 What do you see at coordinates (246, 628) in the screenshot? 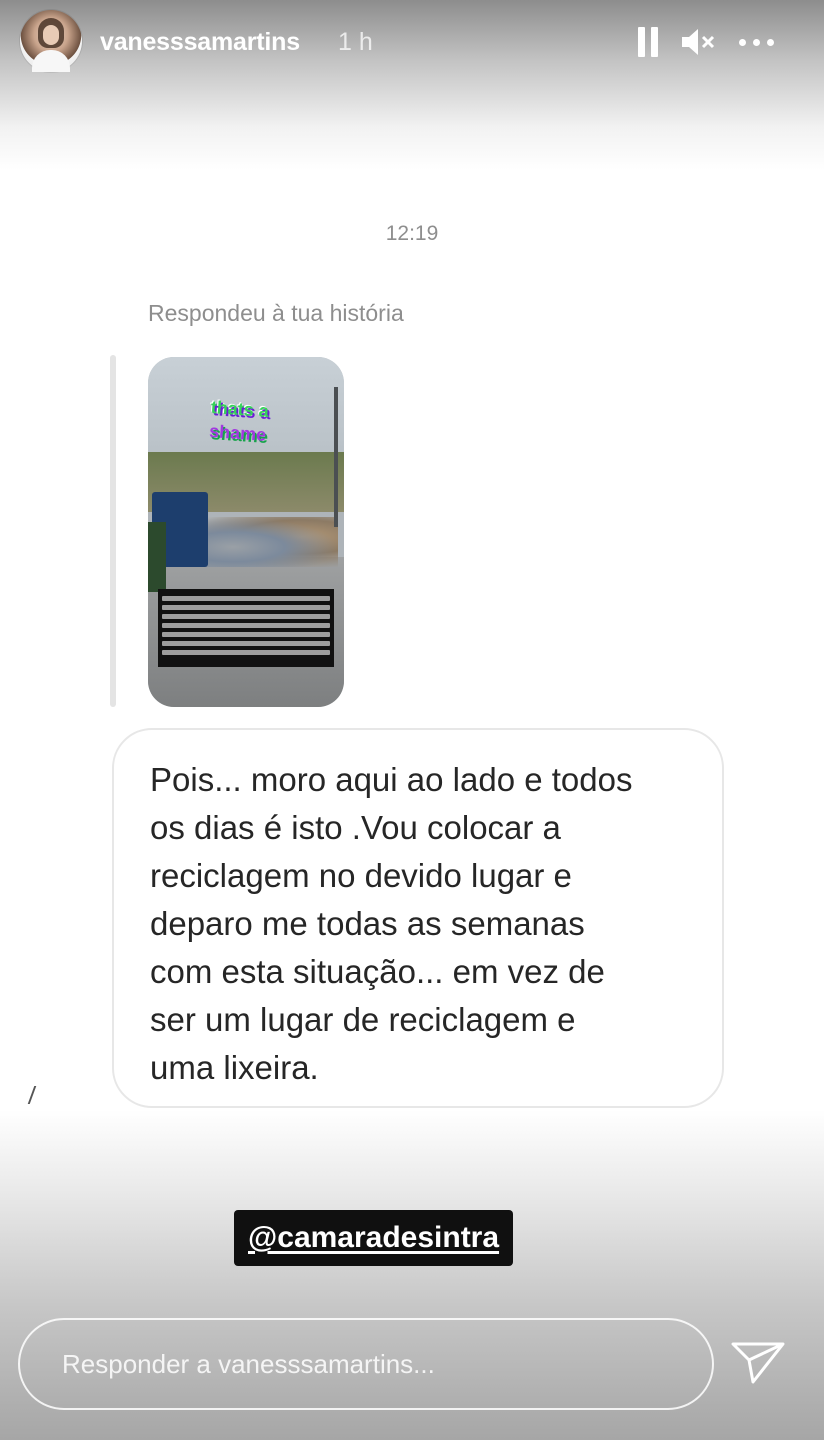
I see `story-caption-box` at bounding box center [246, 628].